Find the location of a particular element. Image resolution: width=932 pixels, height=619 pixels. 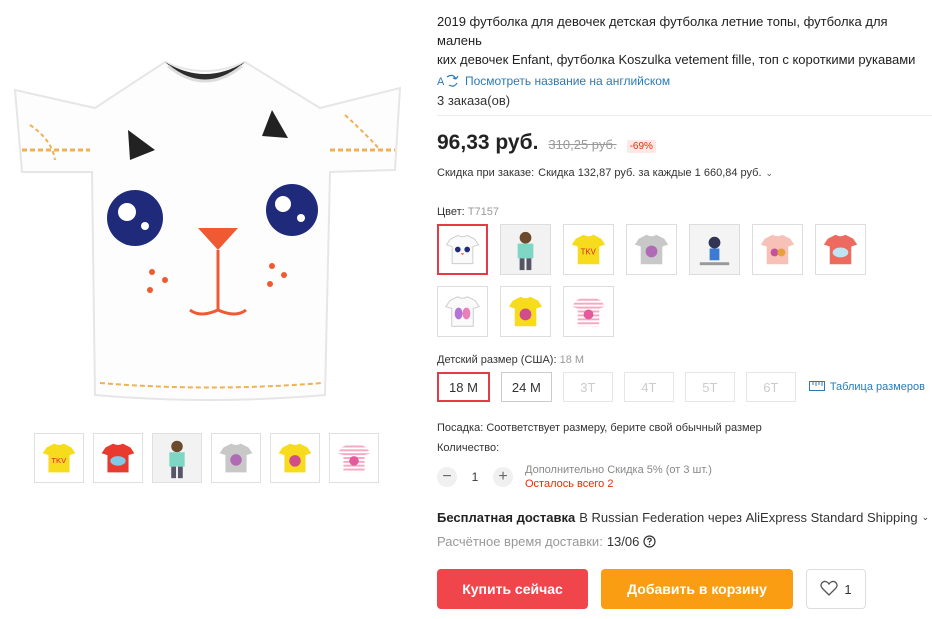

color-value: T7157 is located at coordinates (483, 212).